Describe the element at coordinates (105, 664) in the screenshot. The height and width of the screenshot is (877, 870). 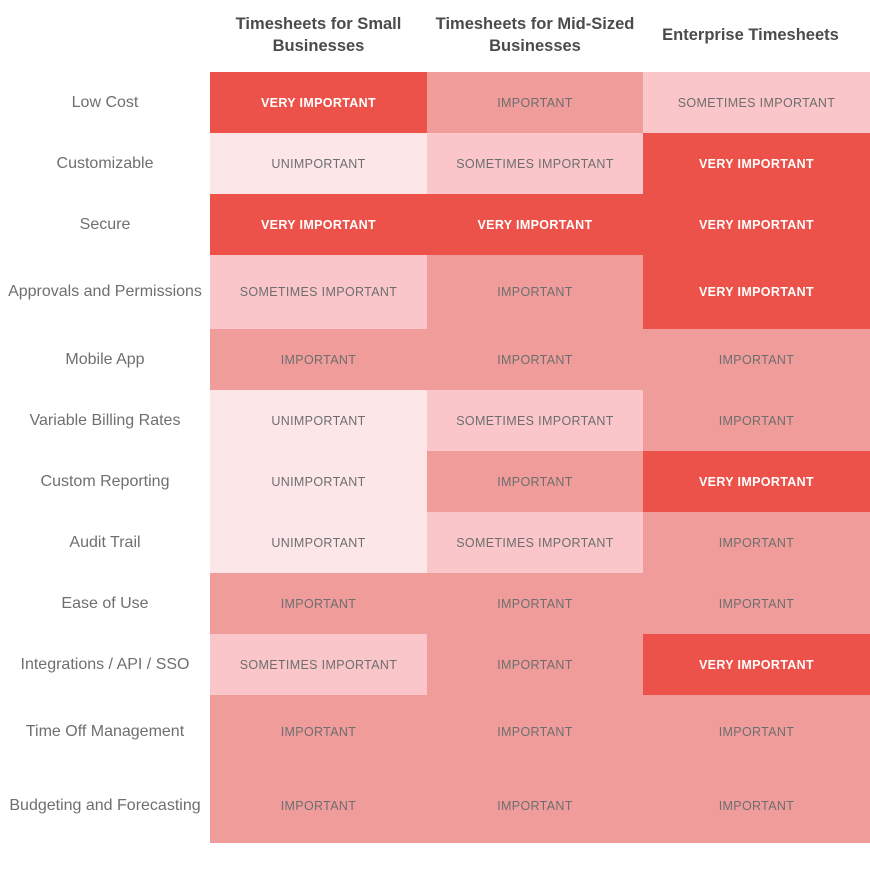
I see `row-label-integrations-api-sso: Integrations / API / SSO` at that location.